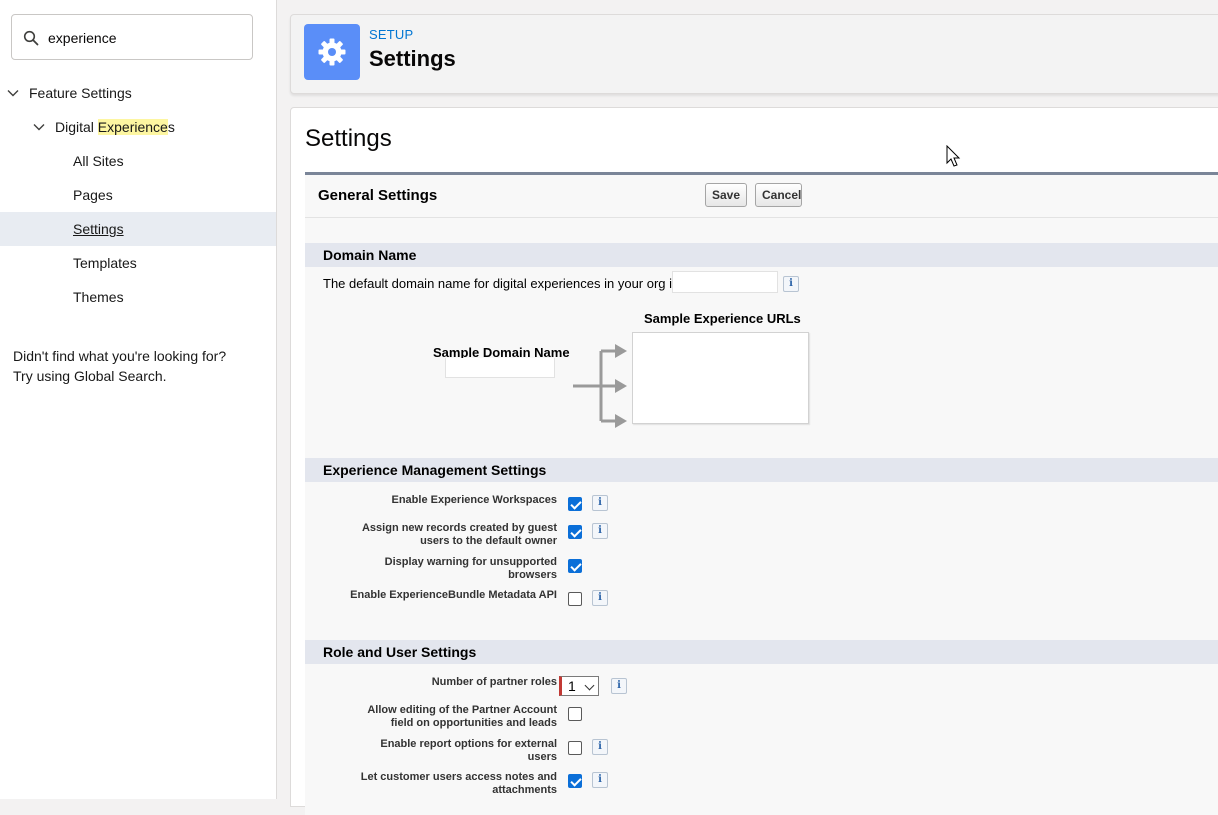 This screenshot has width=1218, height=815. Describe the element at coordinates (600, 386) in the screenshot. I see `branch-arrows-icon` at that location.